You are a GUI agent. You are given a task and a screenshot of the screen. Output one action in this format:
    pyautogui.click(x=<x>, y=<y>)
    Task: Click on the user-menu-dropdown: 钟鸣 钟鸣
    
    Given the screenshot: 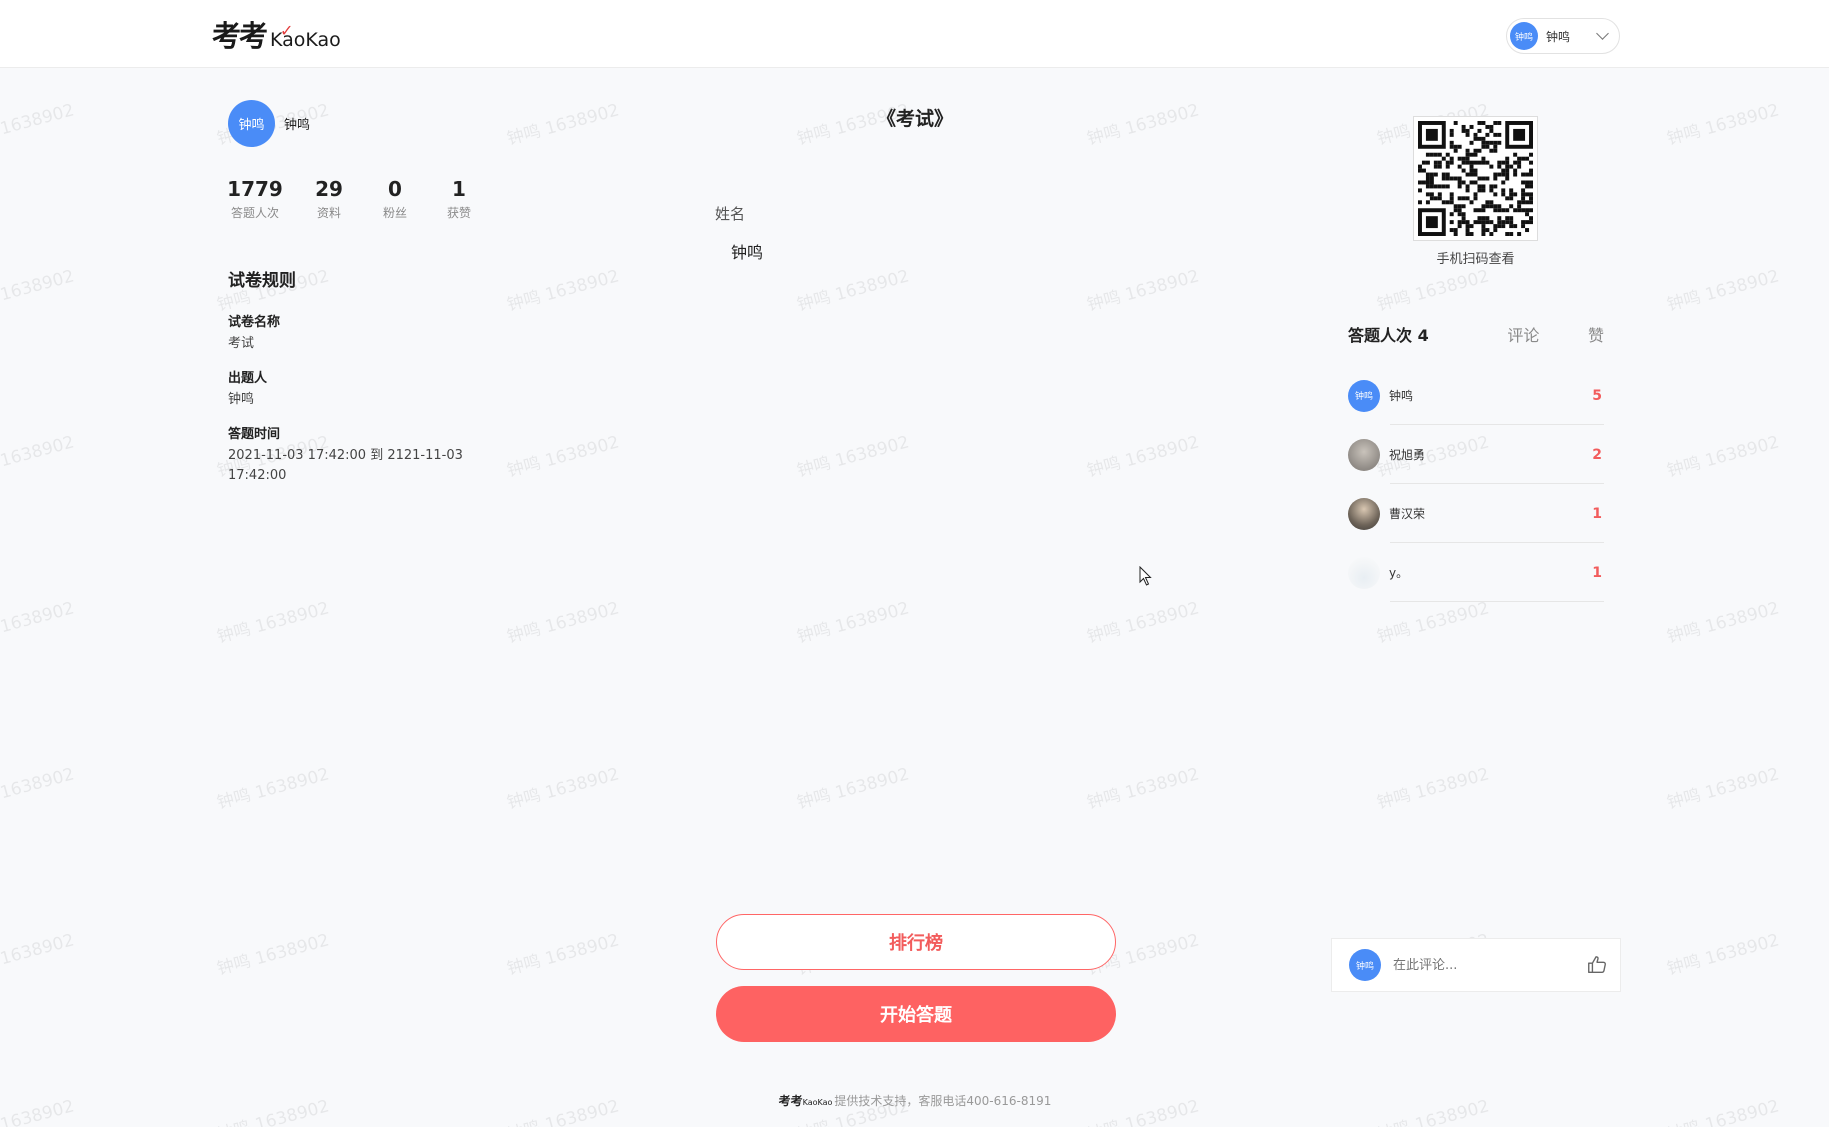 What is the action you would take?
    pyautogui.click(x=1563, y=36)
    